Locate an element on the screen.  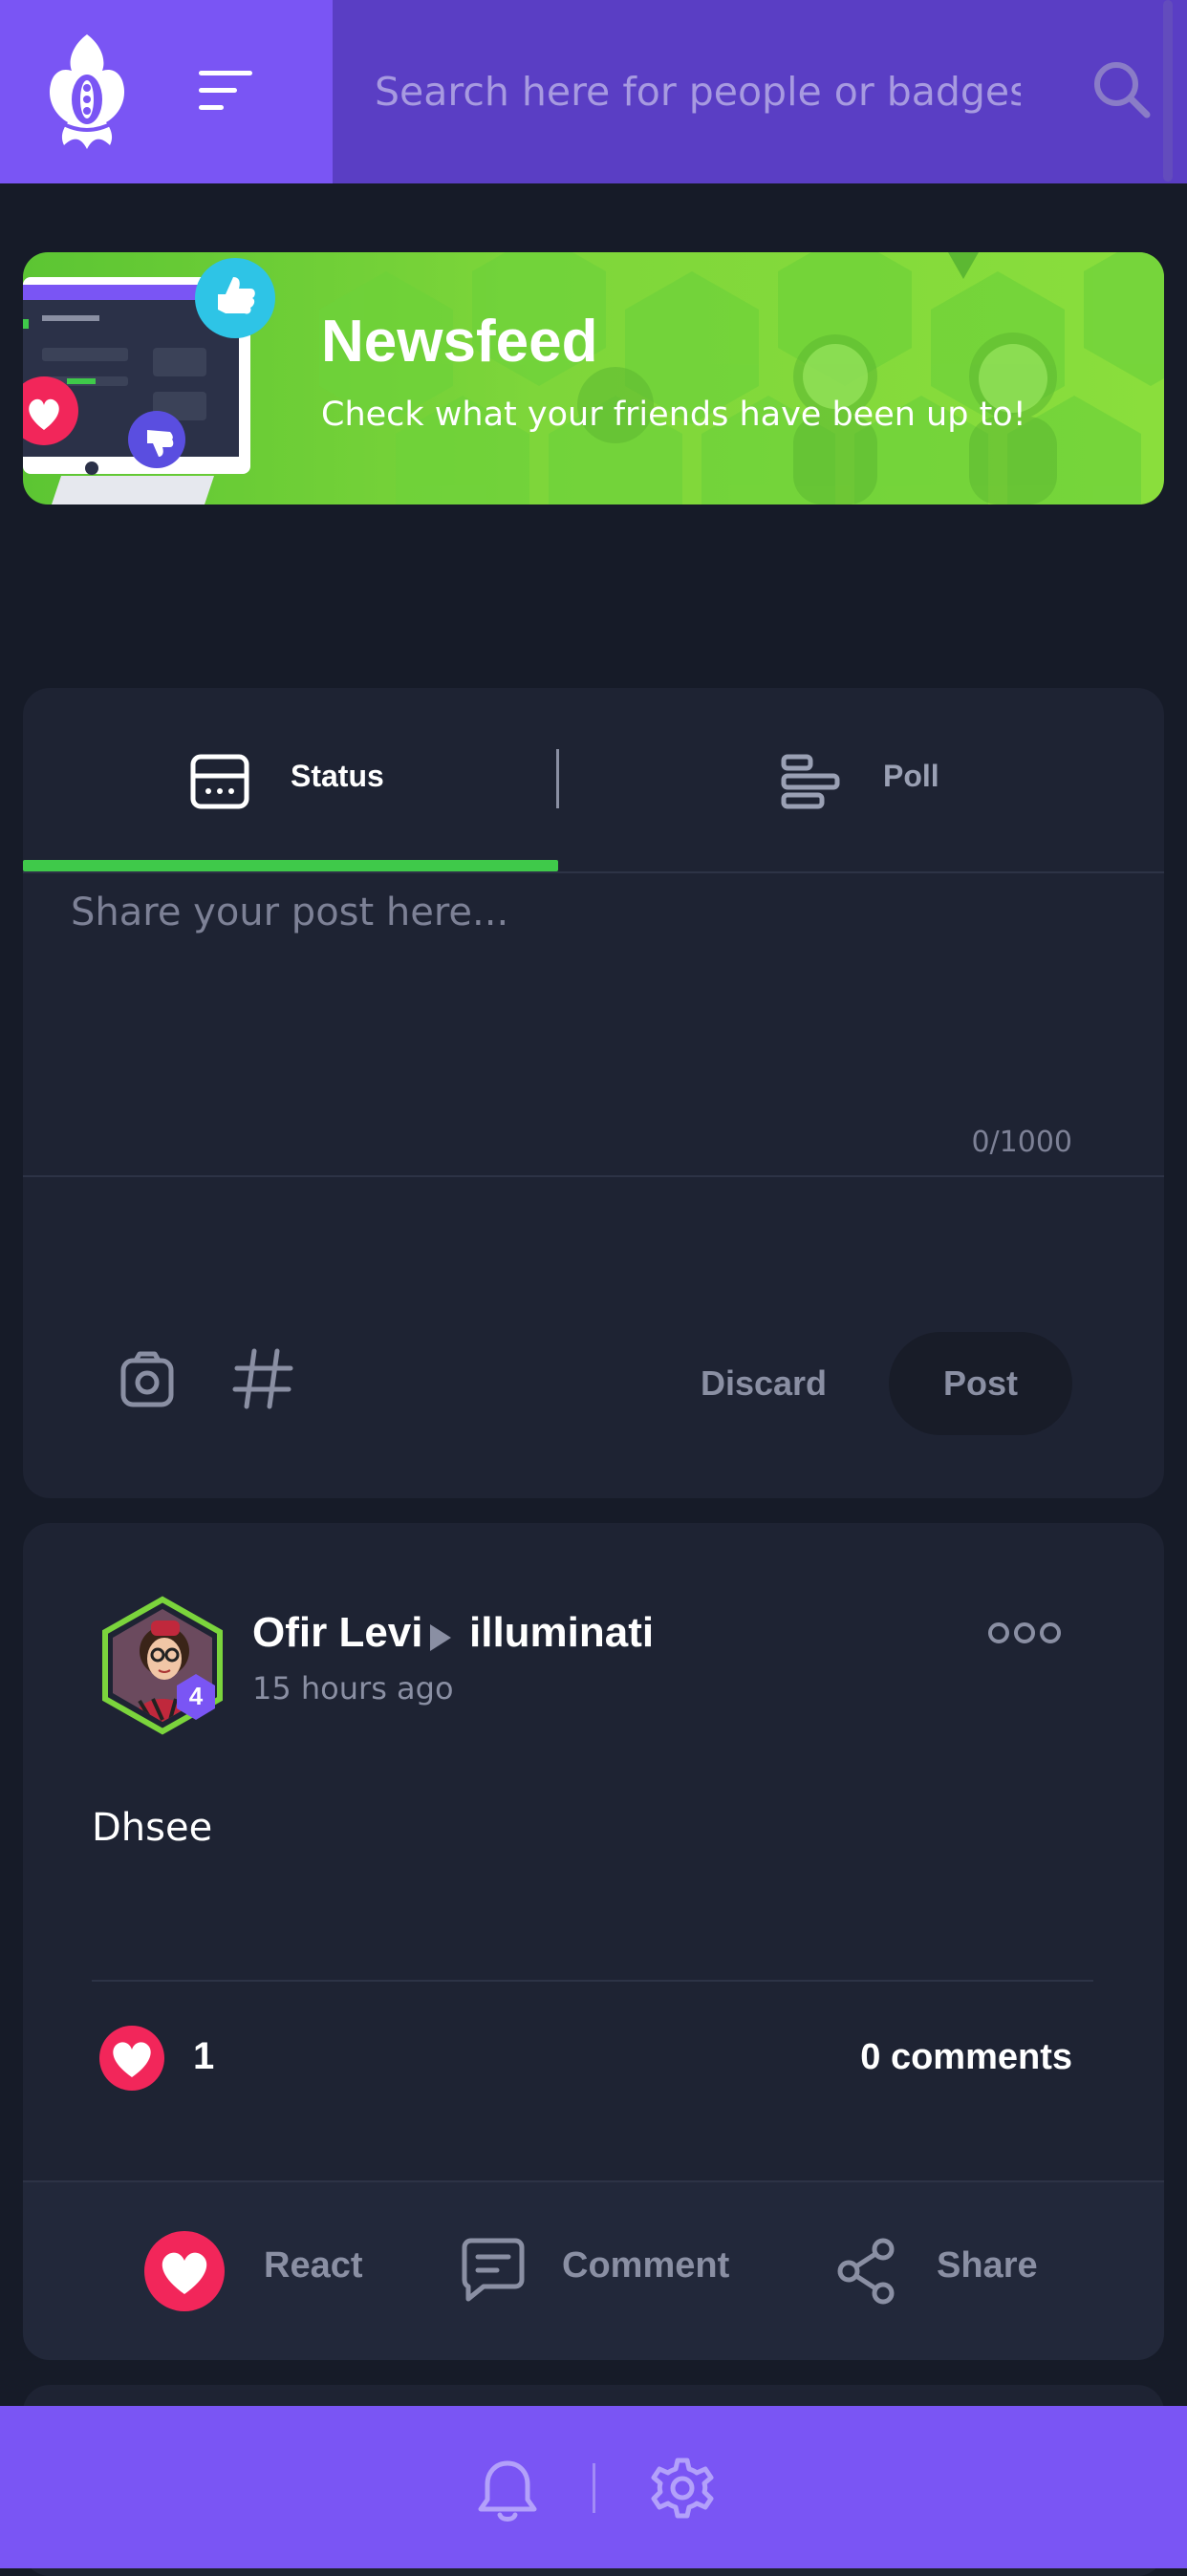
banner-title: Newsfeed is located at coordinates (459, 342).